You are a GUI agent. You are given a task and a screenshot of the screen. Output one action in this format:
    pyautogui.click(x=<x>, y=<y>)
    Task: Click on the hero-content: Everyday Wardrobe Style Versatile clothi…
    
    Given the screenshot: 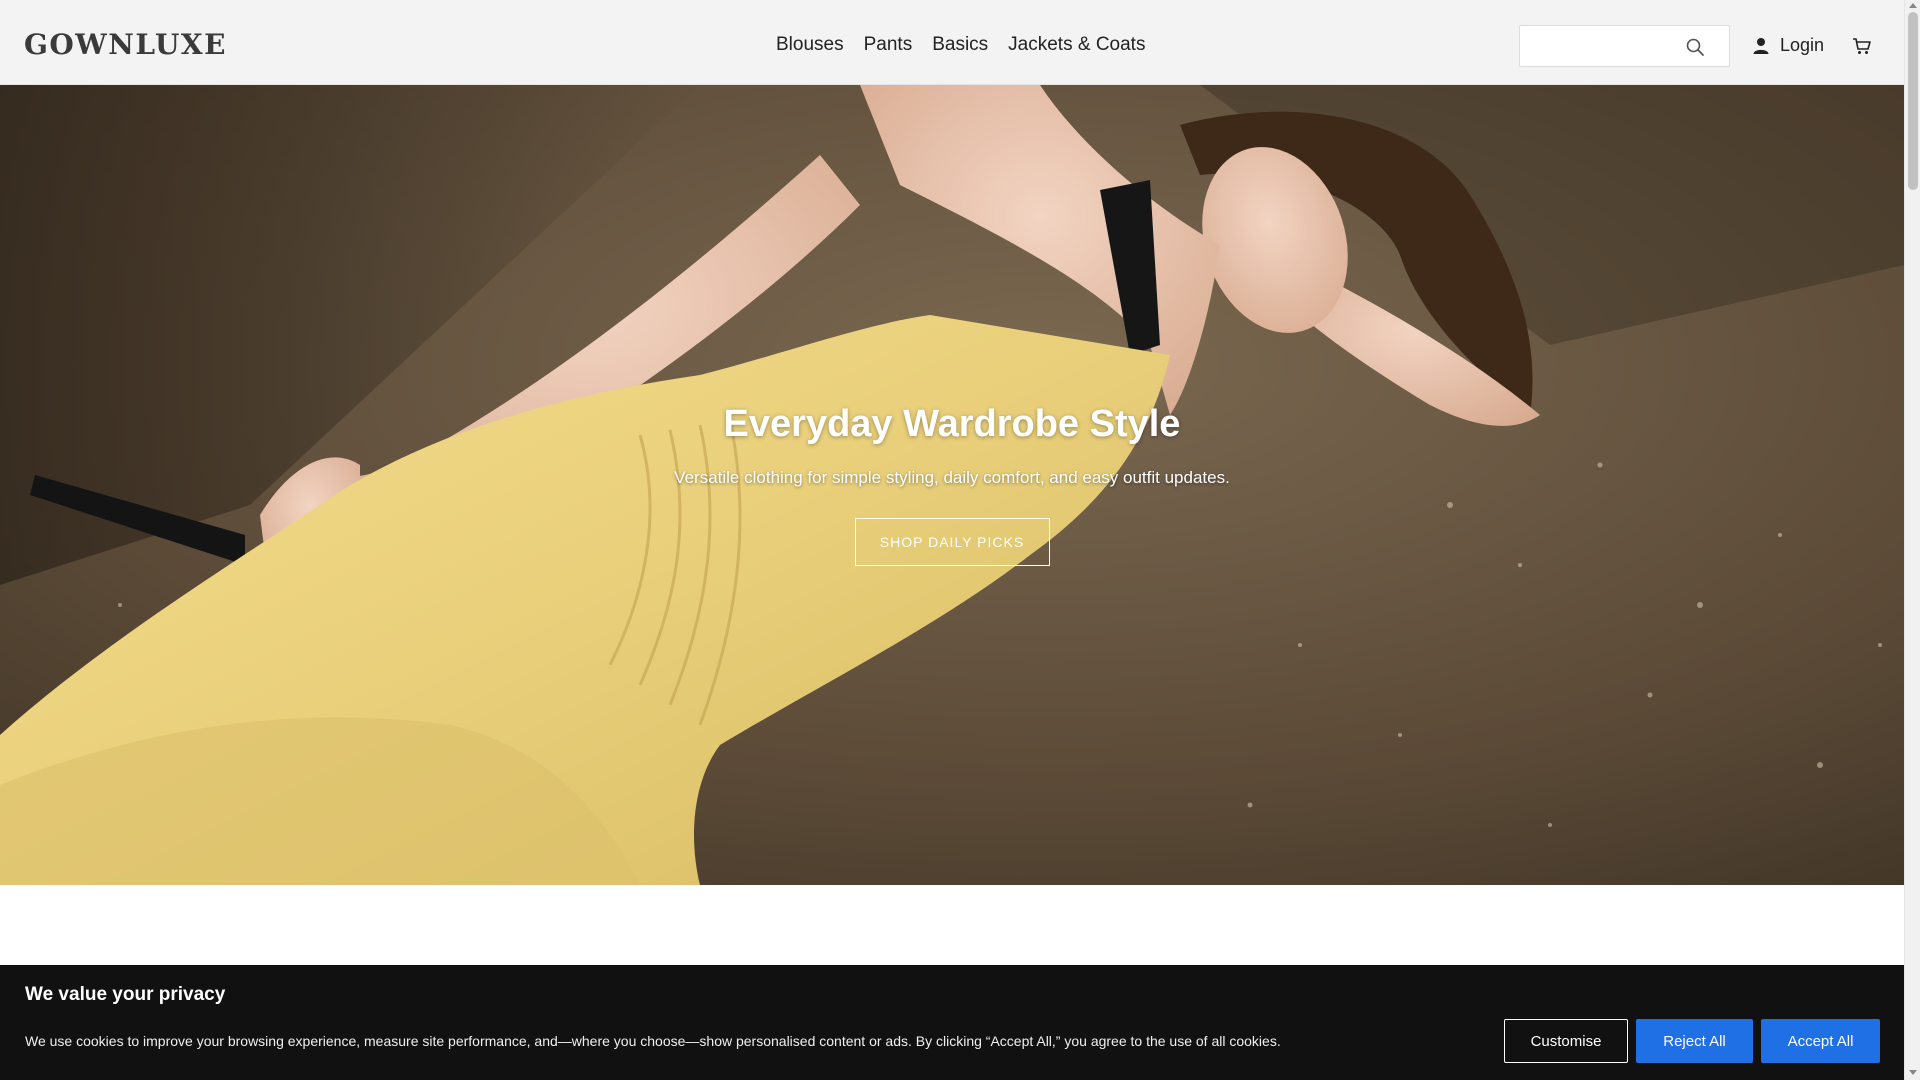 What is the action you would take?
    pyautogui.click(x=952, y=484)
    